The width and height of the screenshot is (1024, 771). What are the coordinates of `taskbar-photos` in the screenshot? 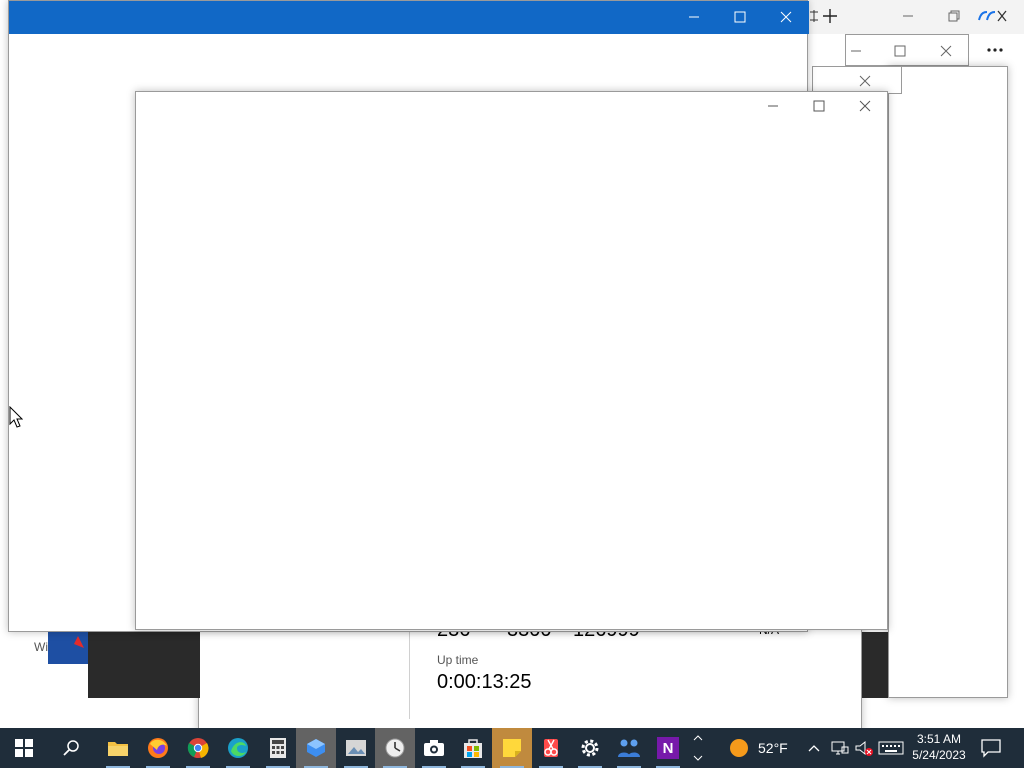 It's located at (316, 748).